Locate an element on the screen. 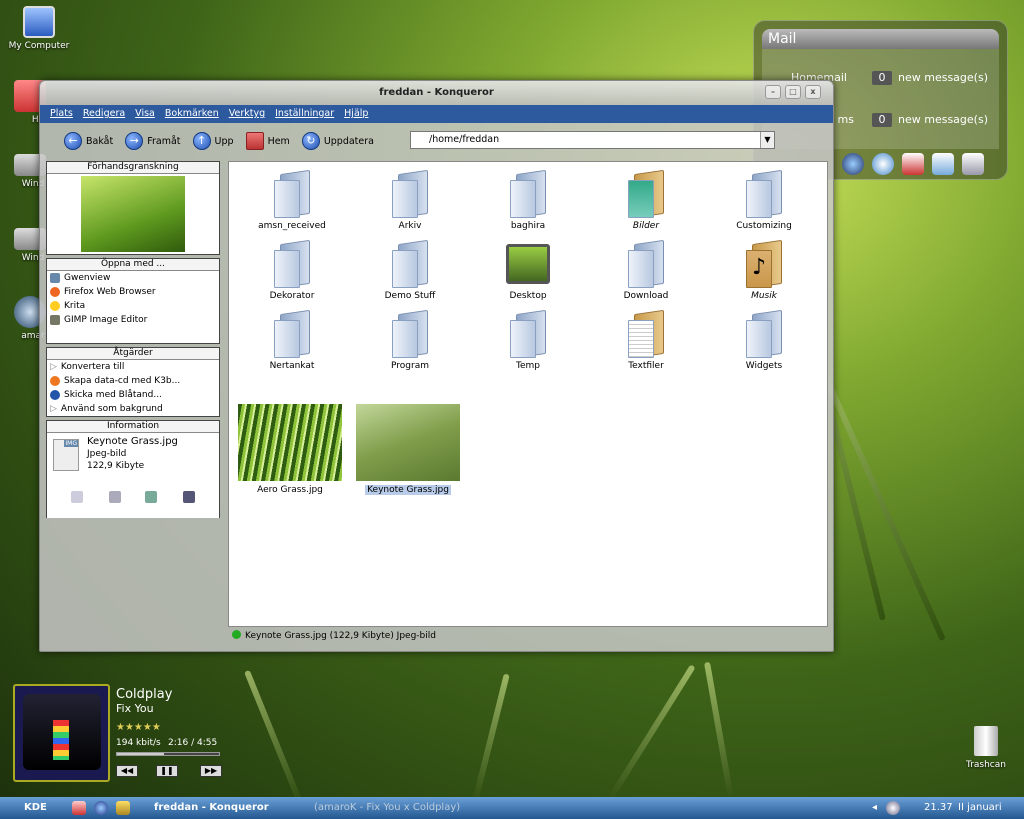 The image size is (1024, 819). file-item: Customizing is located at coordinates (764, 200).